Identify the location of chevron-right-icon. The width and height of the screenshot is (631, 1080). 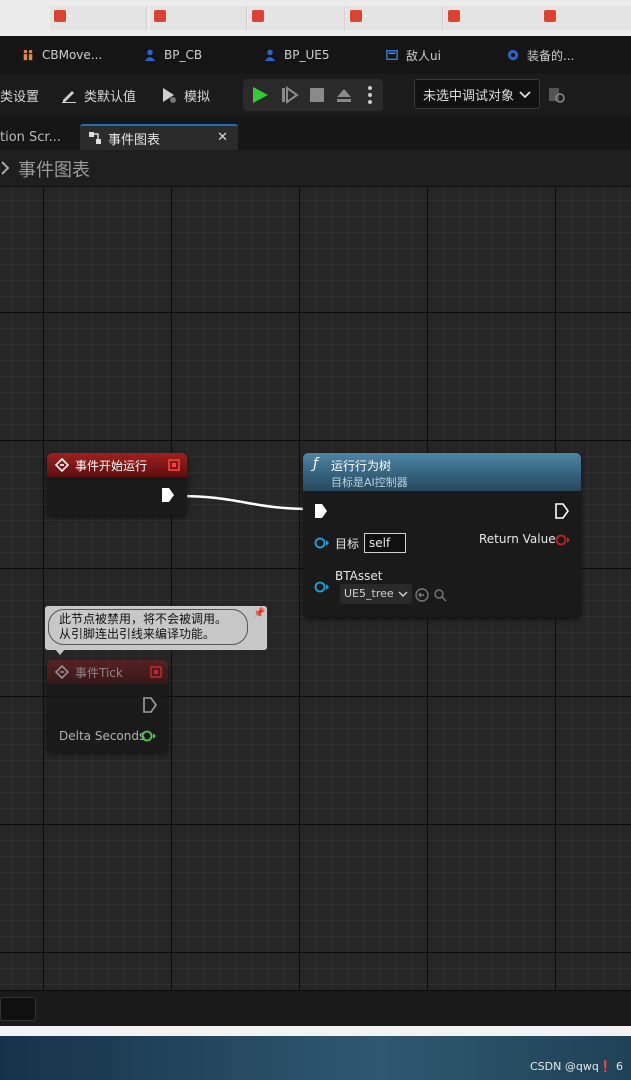
(5, 168).